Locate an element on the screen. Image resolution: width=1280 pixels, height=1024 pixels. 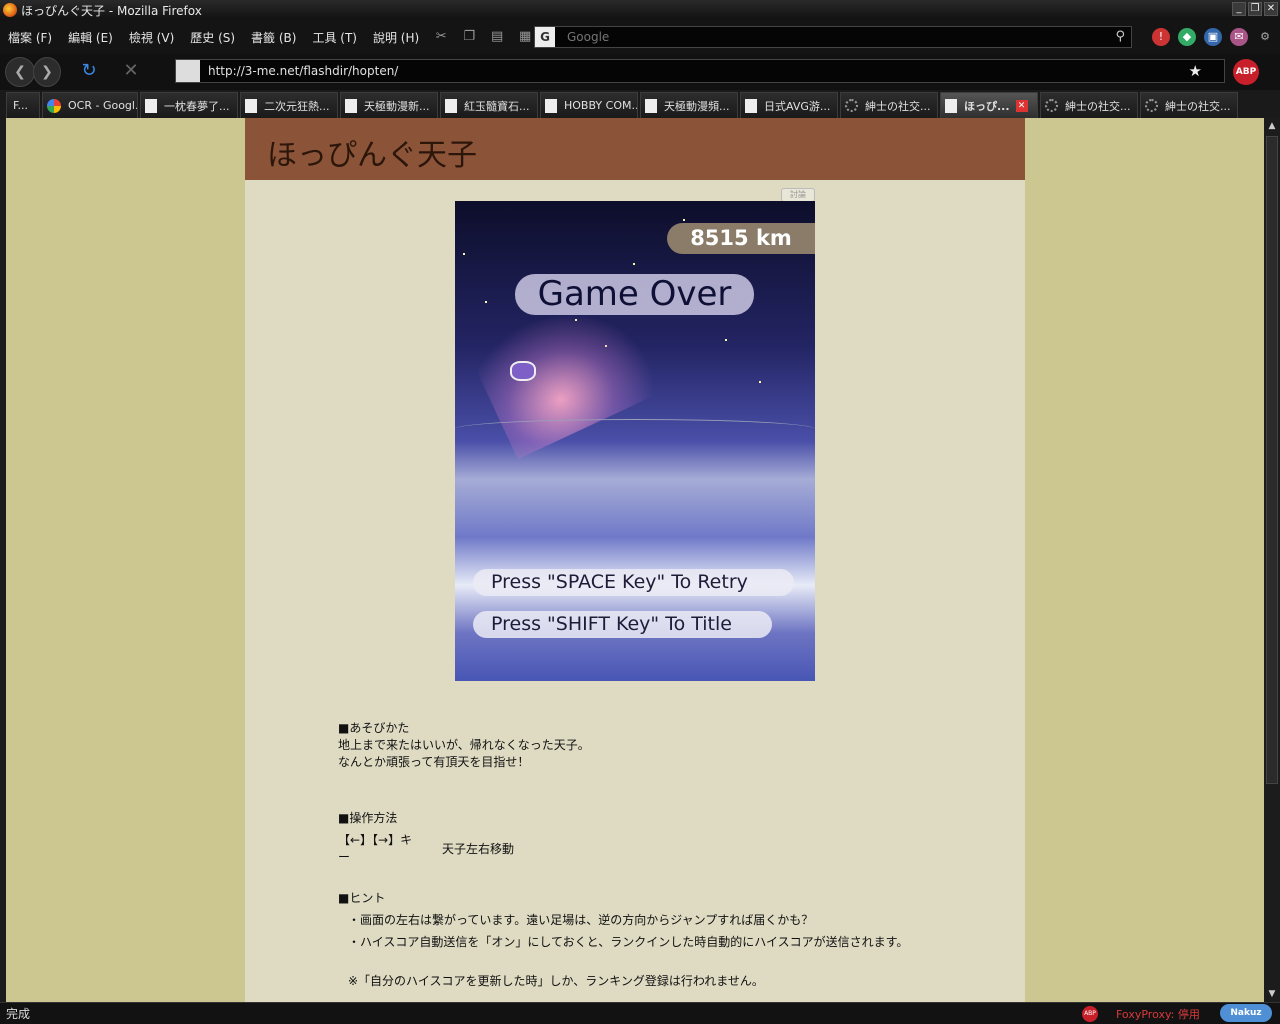
window-controls: _ ❐ ✕ is located at coordinates (1255, 9).